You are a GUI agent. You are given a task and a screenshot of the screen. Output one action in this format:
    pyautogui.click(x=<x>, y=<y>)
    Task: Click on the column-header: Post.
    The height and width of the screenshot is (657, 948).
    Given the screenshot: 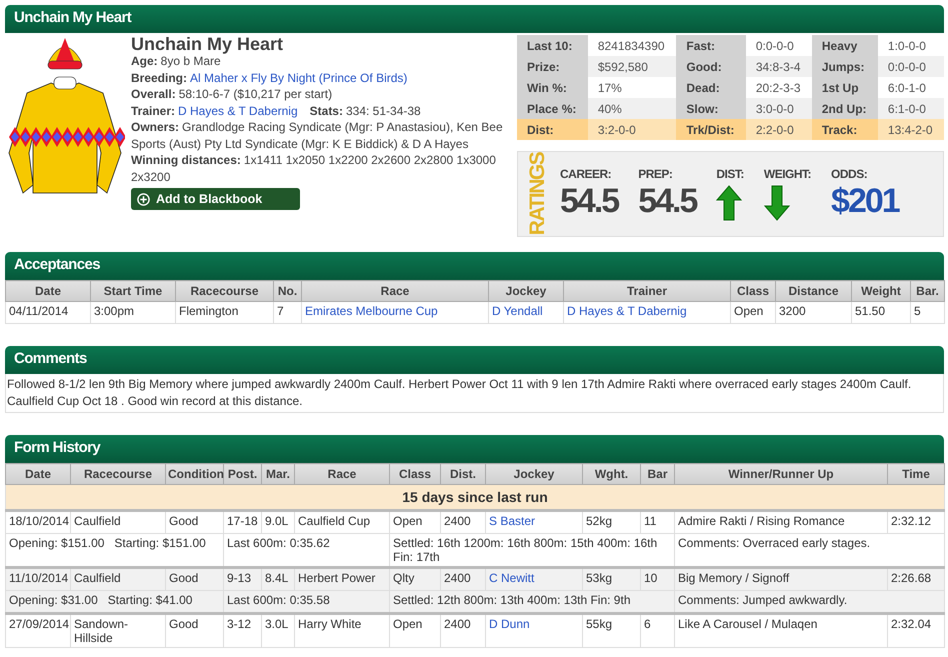 What is the action you would take?
    pyautogui.click(x=243, y=474)
    